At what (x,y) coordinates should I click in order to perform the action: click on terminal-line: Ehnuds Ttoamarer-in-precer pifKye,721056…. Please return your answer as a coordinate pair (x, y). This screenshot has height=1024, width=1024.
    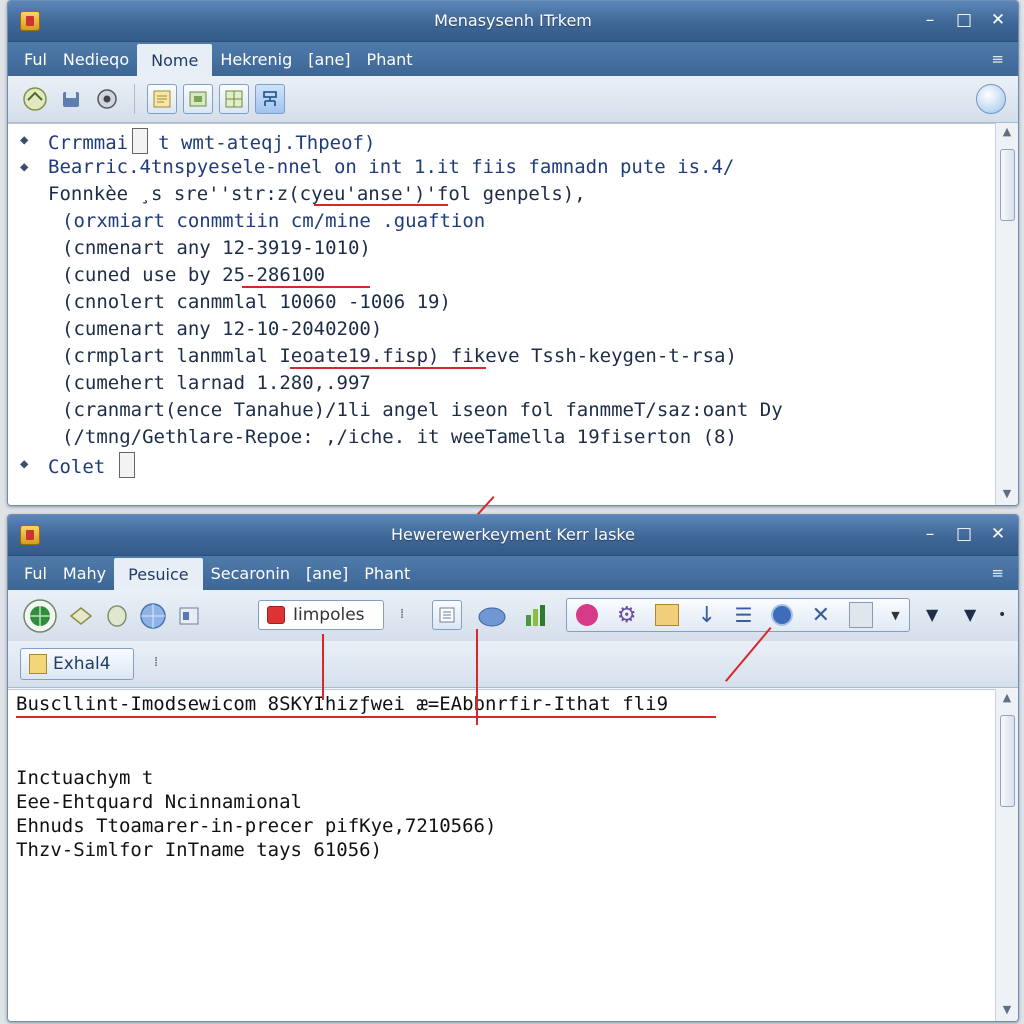
    Looking at the image, I should click on (256, 826).